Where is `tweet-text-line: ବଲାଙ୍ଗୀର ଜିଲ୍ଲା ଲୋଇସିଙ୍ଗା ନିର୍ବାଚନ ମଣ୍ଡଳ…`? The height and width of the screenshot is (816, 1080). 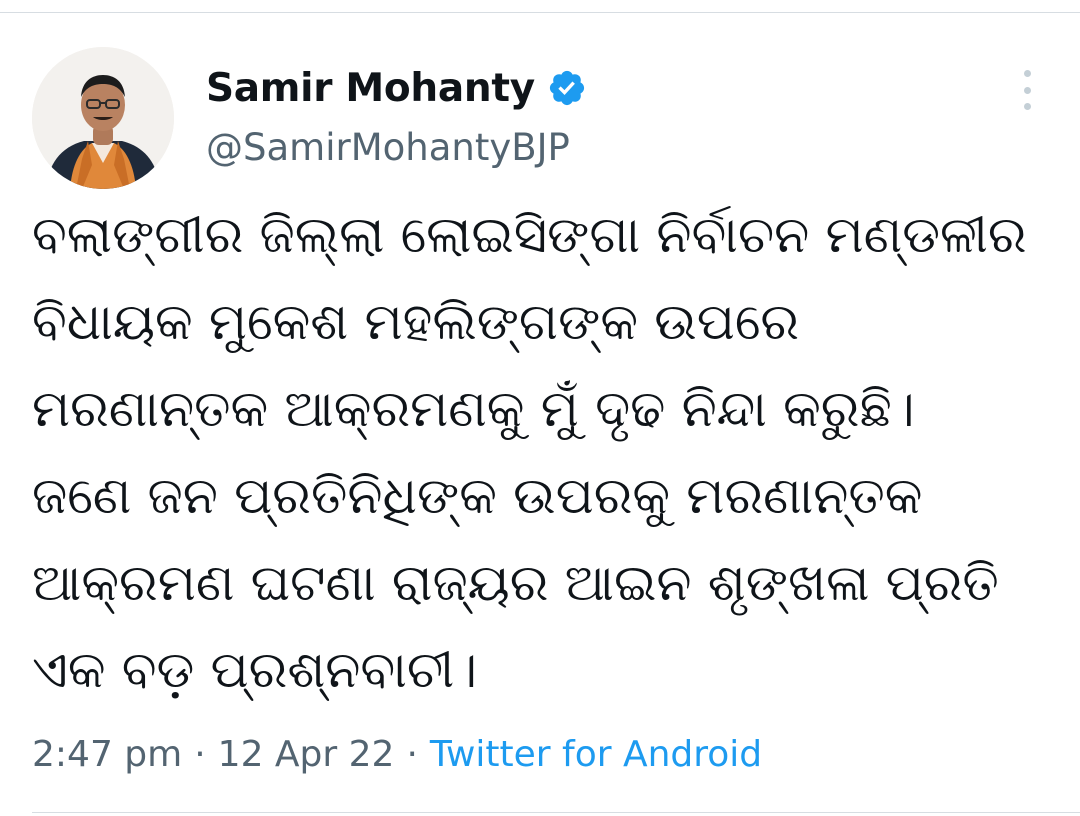 tweet-text-line: ବଲାଙ୍ଗୀର ଜିଲ୍ଲା ଲୋଇସିଙ୍ଗା ନିର୍ବାଚନ ମଣ୍ଡଳ… is located at coordinates (529, 235).